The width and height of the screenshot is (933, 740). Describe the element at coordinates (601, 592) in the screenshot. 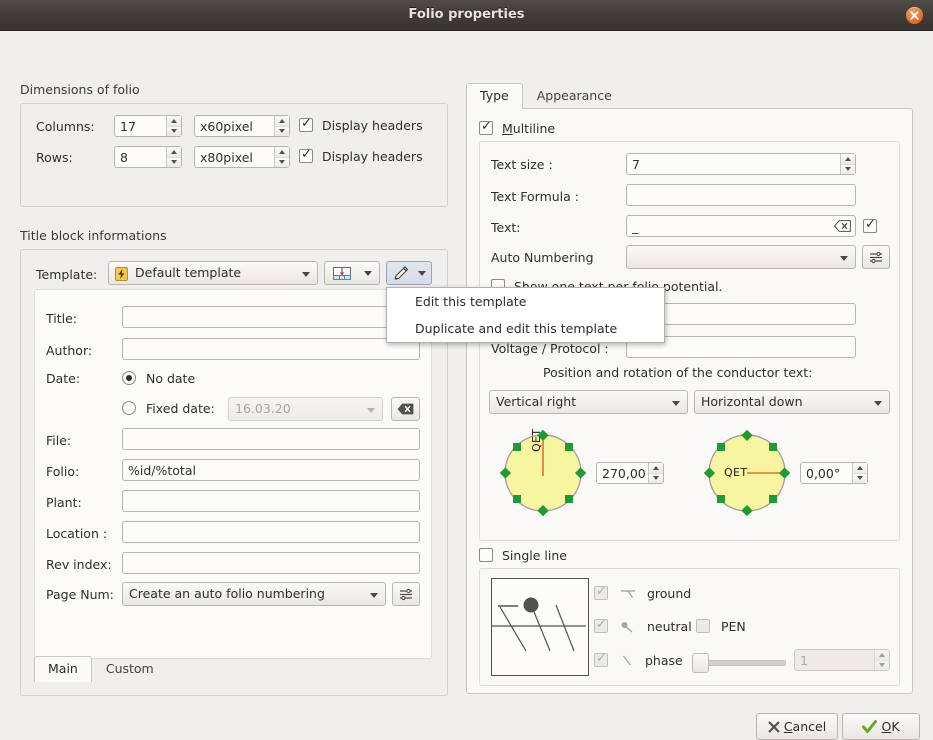

I see `ground-checkbox-box: ✓` at that location.